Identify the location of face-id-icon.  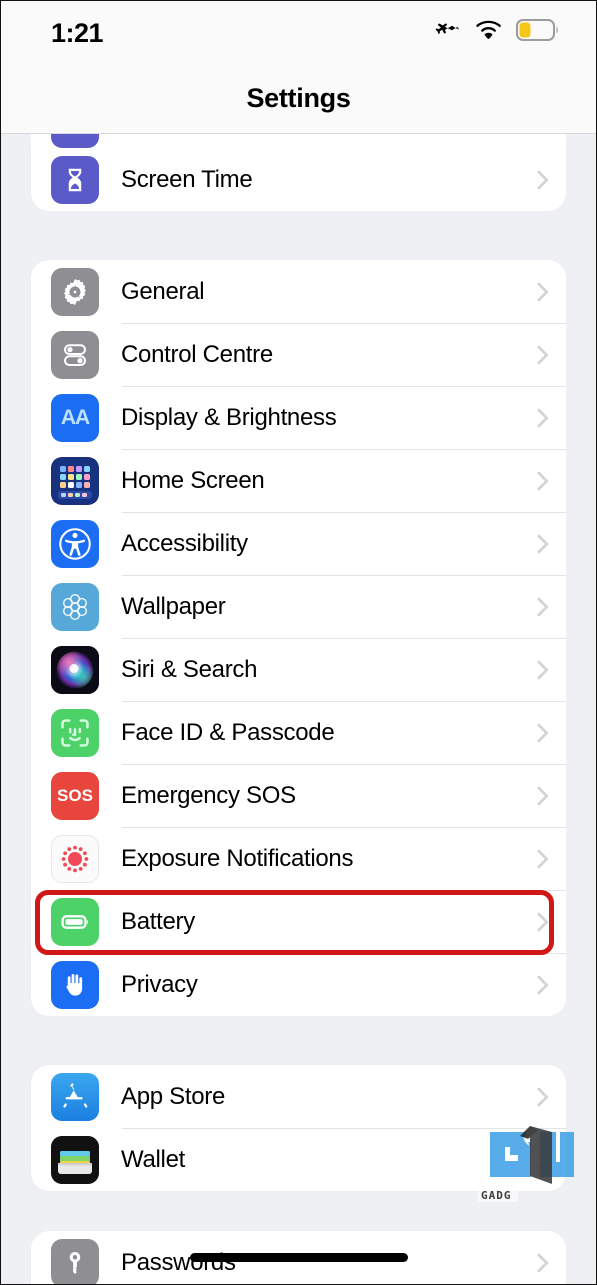
(75, 732).